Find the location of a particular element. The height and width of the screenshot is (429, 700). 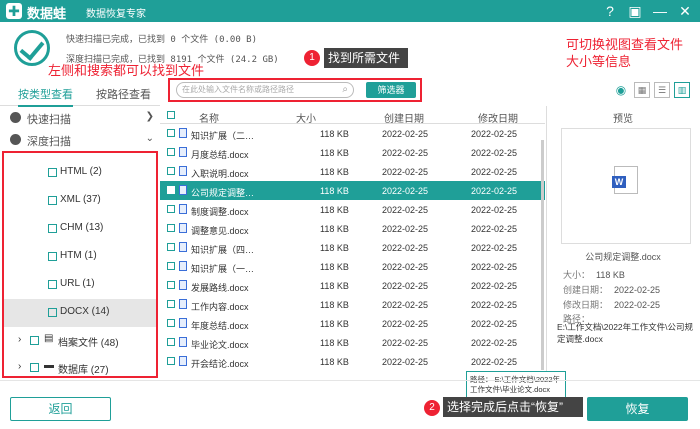

col-name: 名称 is located at coordinates (209, 117).